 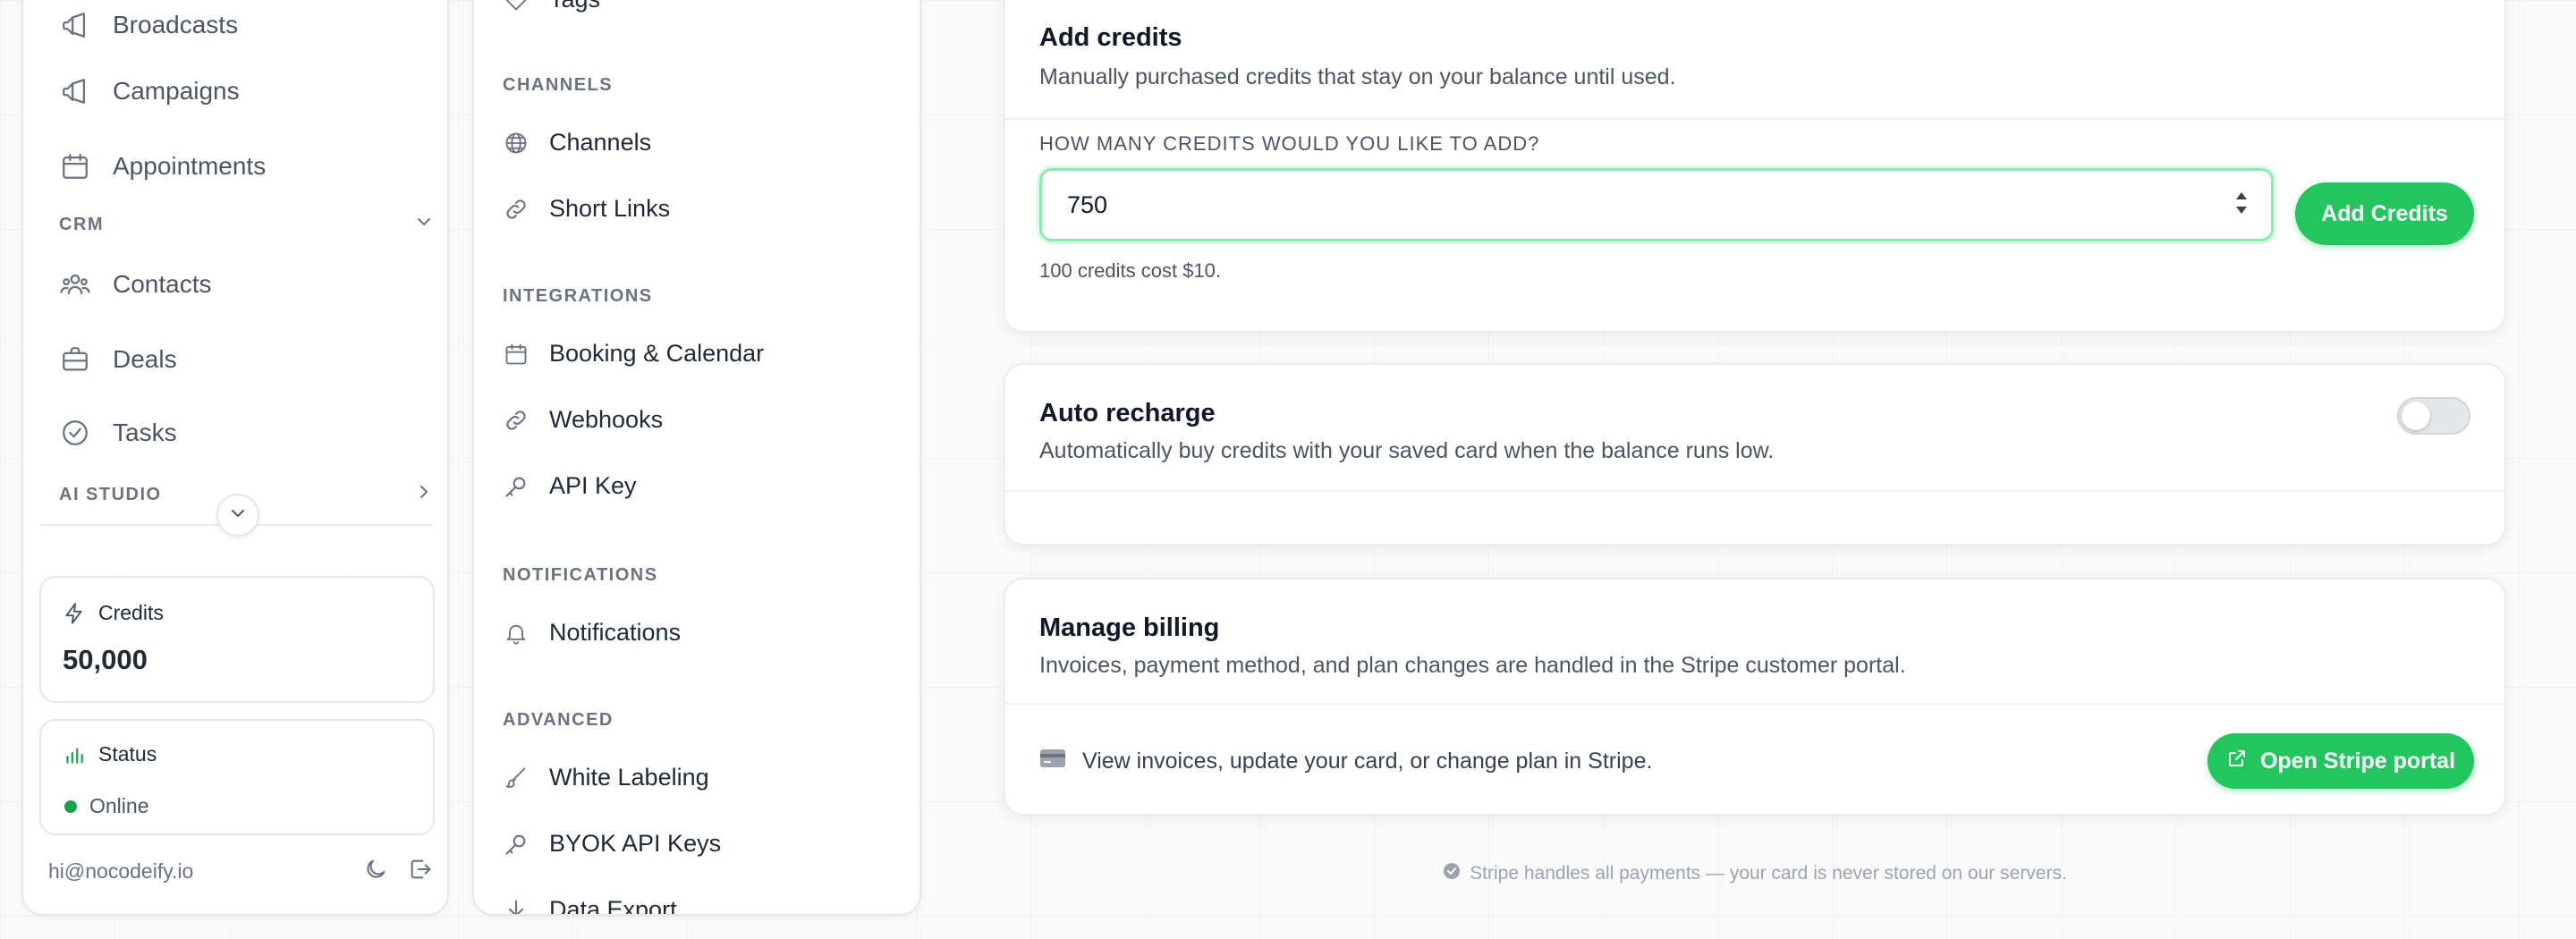 What do you see at coordinates (375, 871) in the screenshot?
I see `moon-icon` at bounding box center [375, 871].